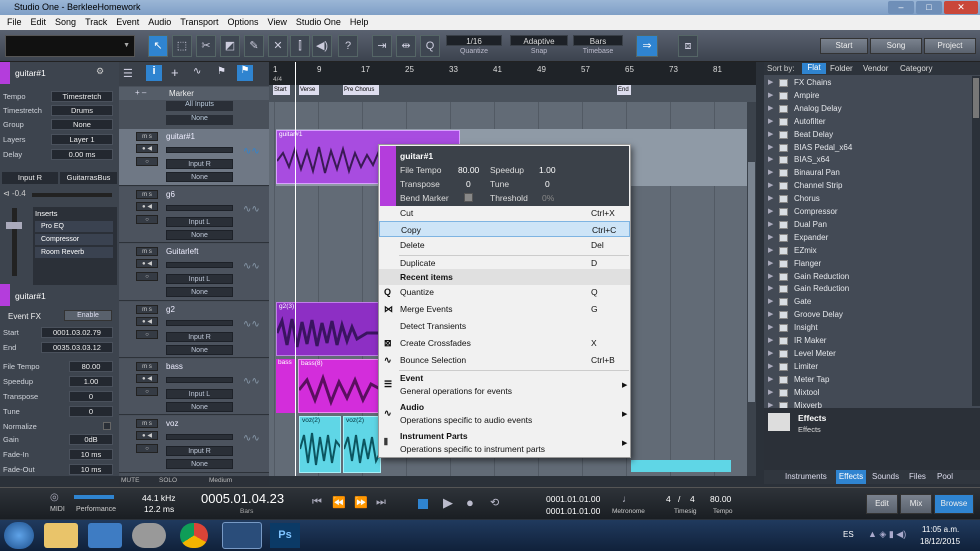 This screenshot has height=551, width=980. I want to click on browser-item: ▶ Channel Strip, so click(867, 186).